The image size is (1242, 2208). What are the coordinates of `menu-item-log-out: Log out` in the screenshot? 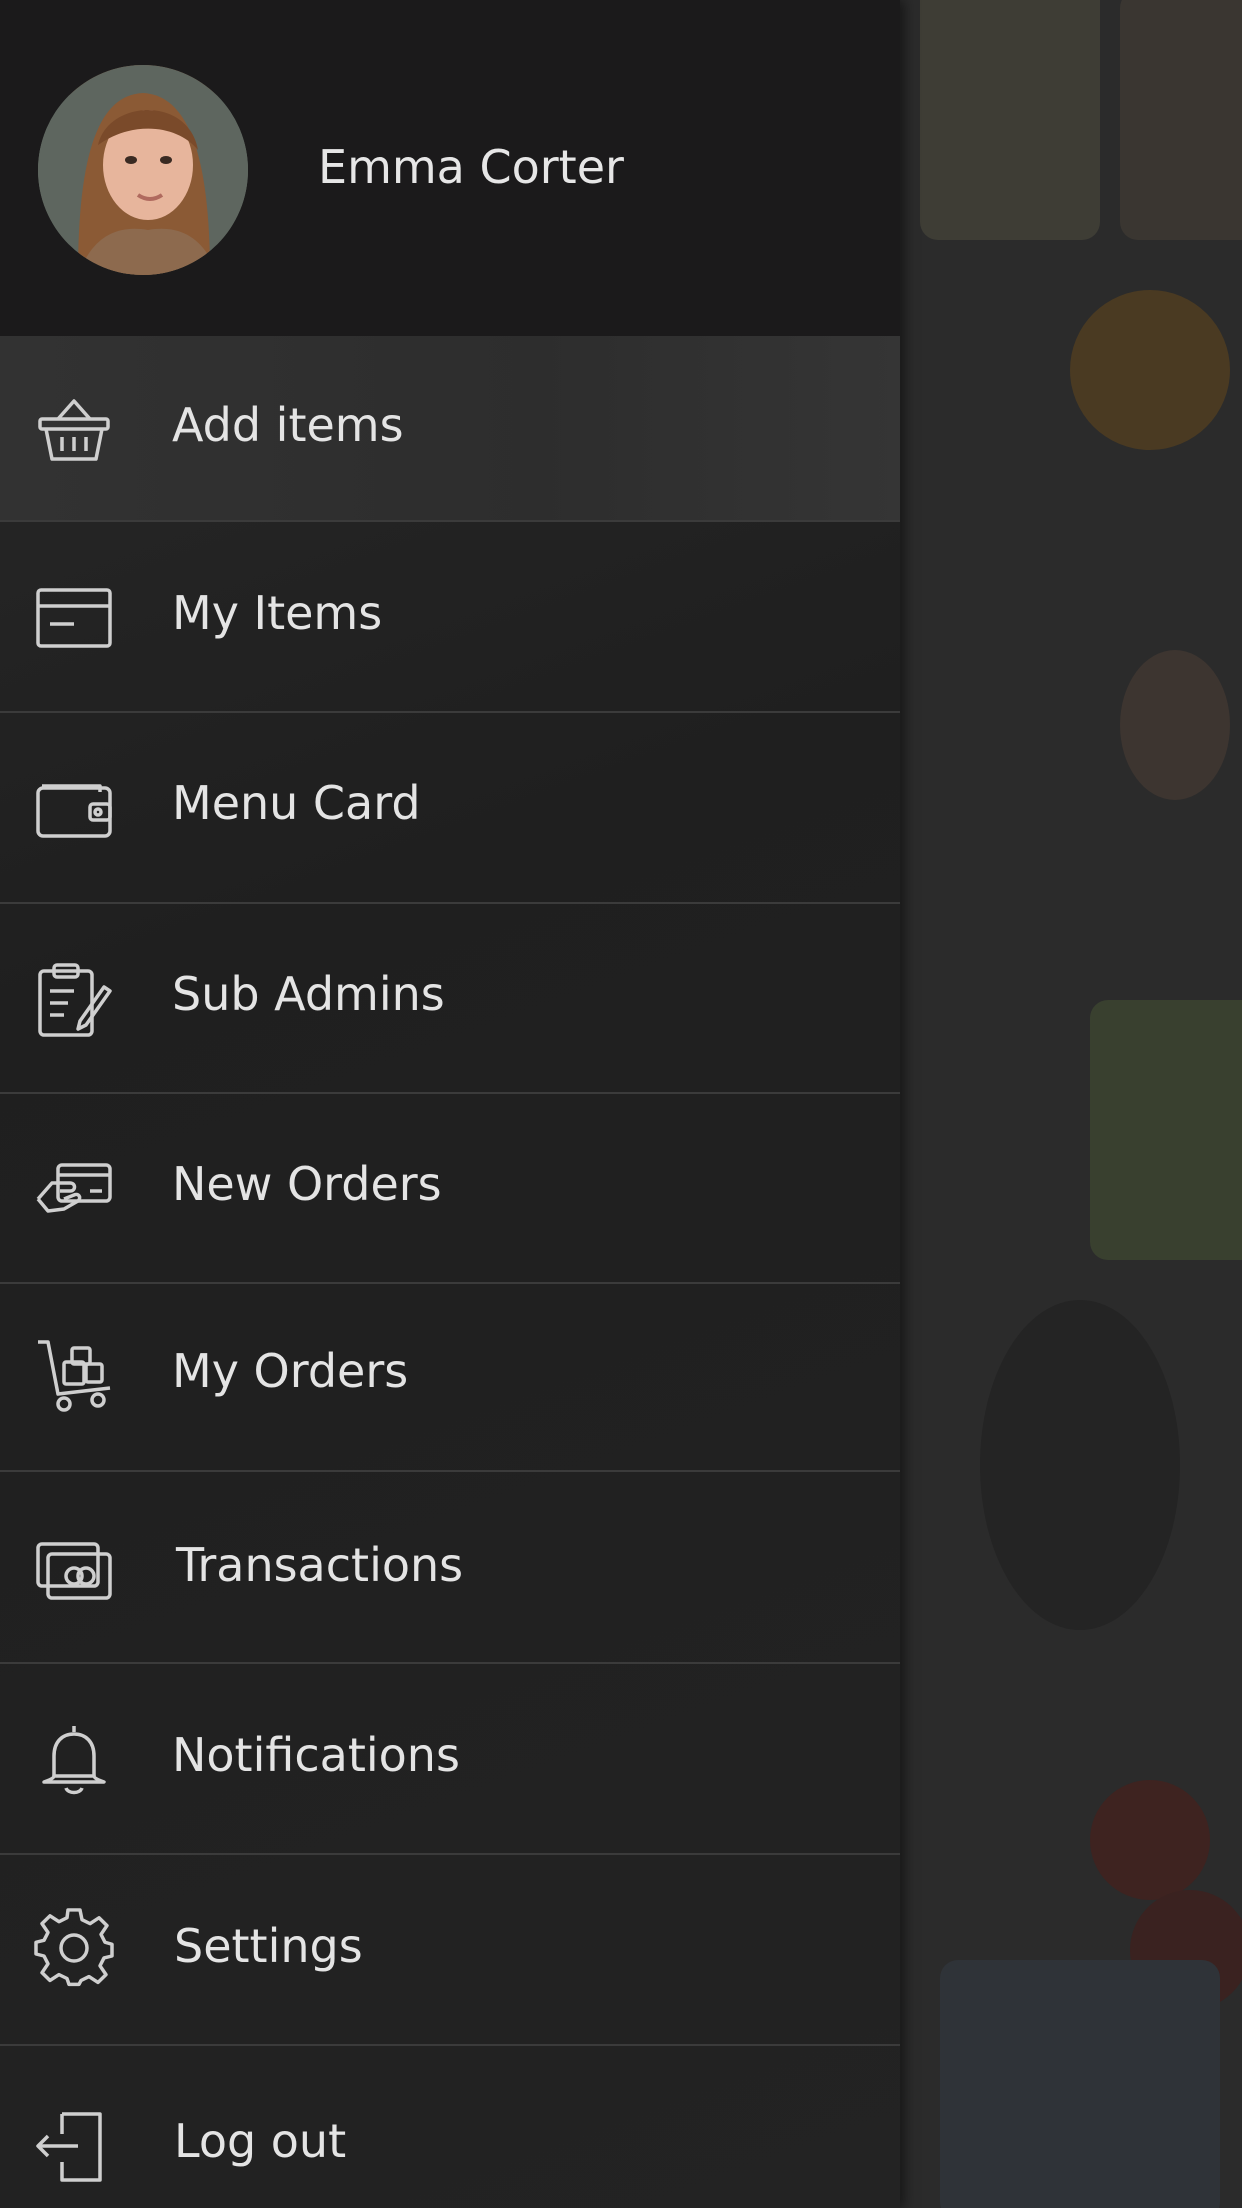 It's located at (450, 2127).